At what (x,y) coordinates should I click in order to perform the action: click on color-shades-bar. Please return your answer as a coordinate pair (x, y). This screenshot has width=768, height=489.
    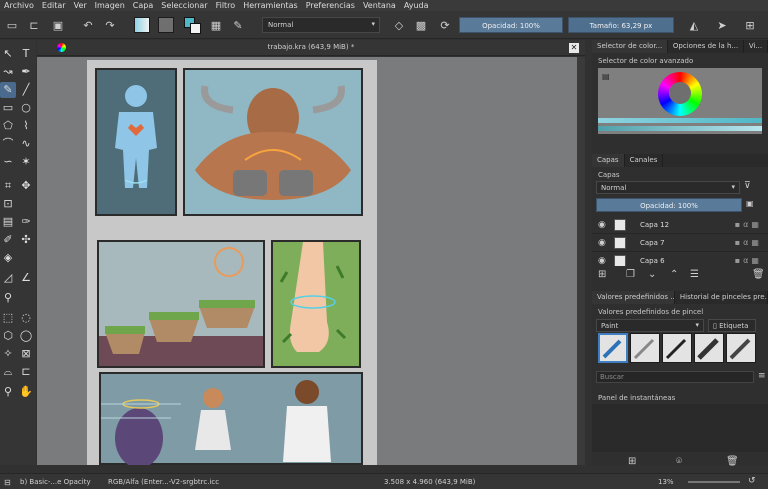
    Looking at the image, I should click on (680, 128).